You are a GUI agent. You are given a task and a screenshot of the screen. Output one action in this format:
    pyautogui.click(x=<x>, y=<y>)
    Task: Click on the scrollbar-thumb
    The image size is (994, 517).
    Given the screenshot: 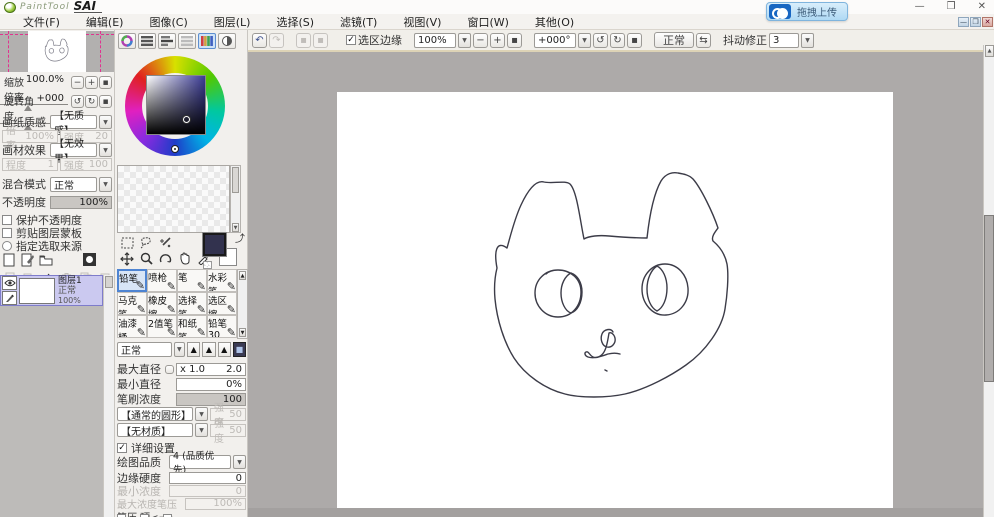 What is the action you would take?
    pyautogui.click(x=989, y=298)
    